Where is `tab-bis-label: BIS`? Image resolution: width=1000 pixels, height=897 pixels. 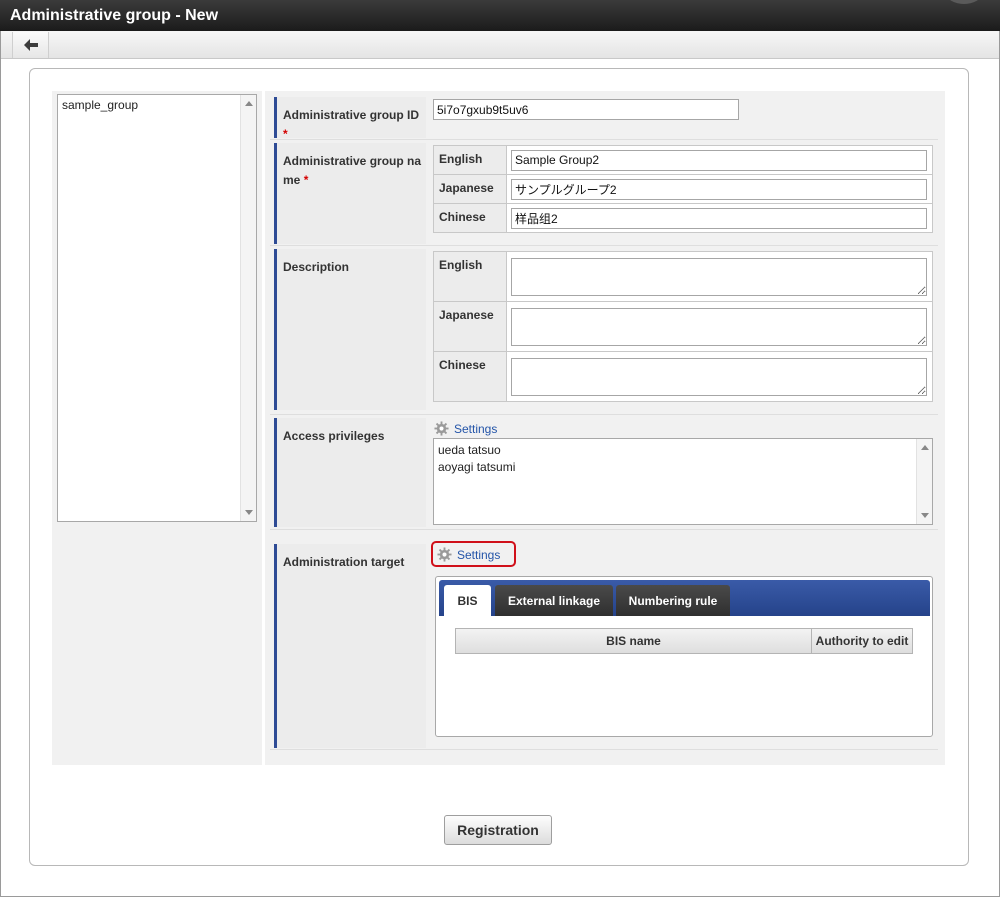
tab-bis-label: BIS is located at coordinates (467, 600).